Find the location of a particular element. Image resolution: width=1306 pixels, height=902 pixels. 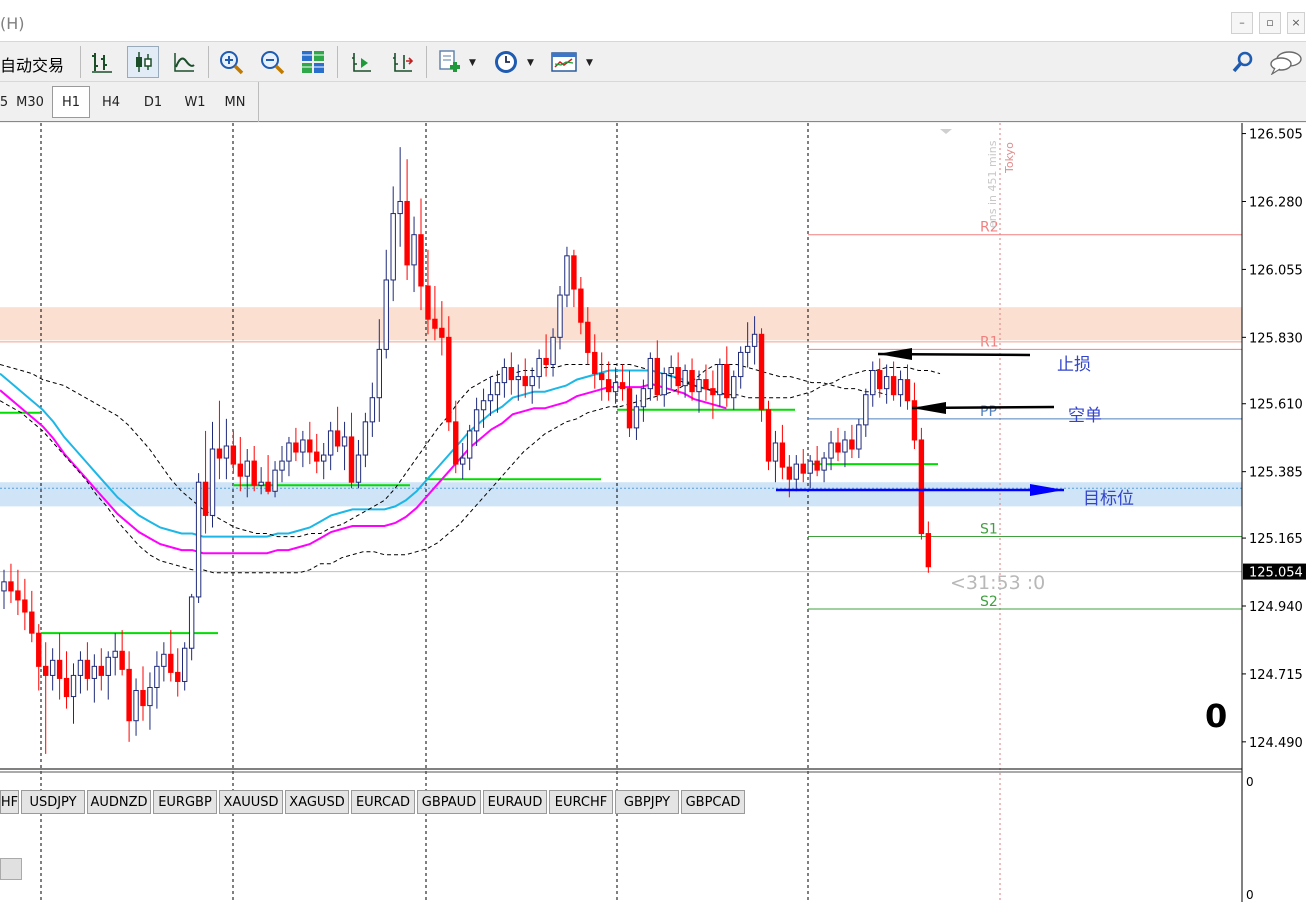

scroll-button is located at coordinates (11, 869).